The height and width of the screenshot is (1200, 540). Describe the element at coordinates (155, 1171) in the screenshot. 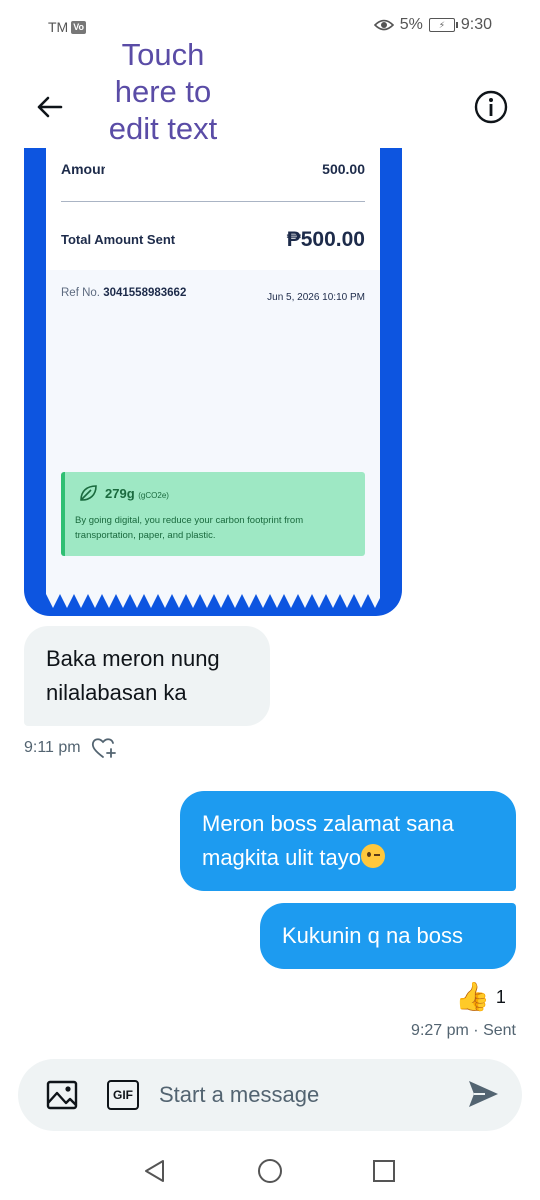

I see `nav-back-icon` at that location.